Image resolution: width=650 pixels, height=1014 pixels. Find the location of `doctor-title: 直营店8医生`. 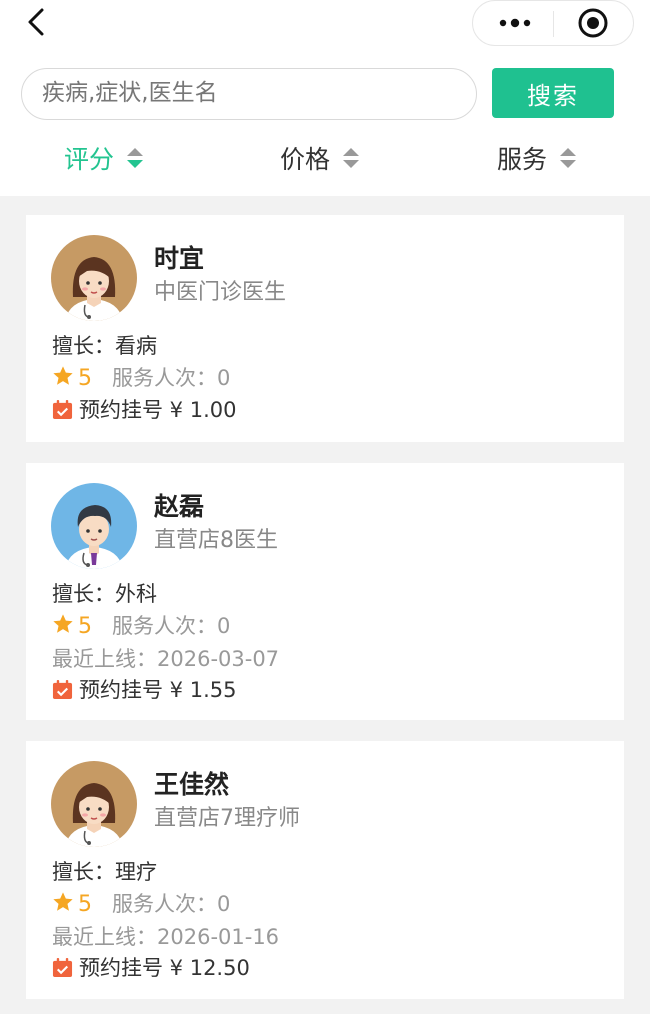

doctor-title: 直营店8医生 is located at coordinates (216, 540).